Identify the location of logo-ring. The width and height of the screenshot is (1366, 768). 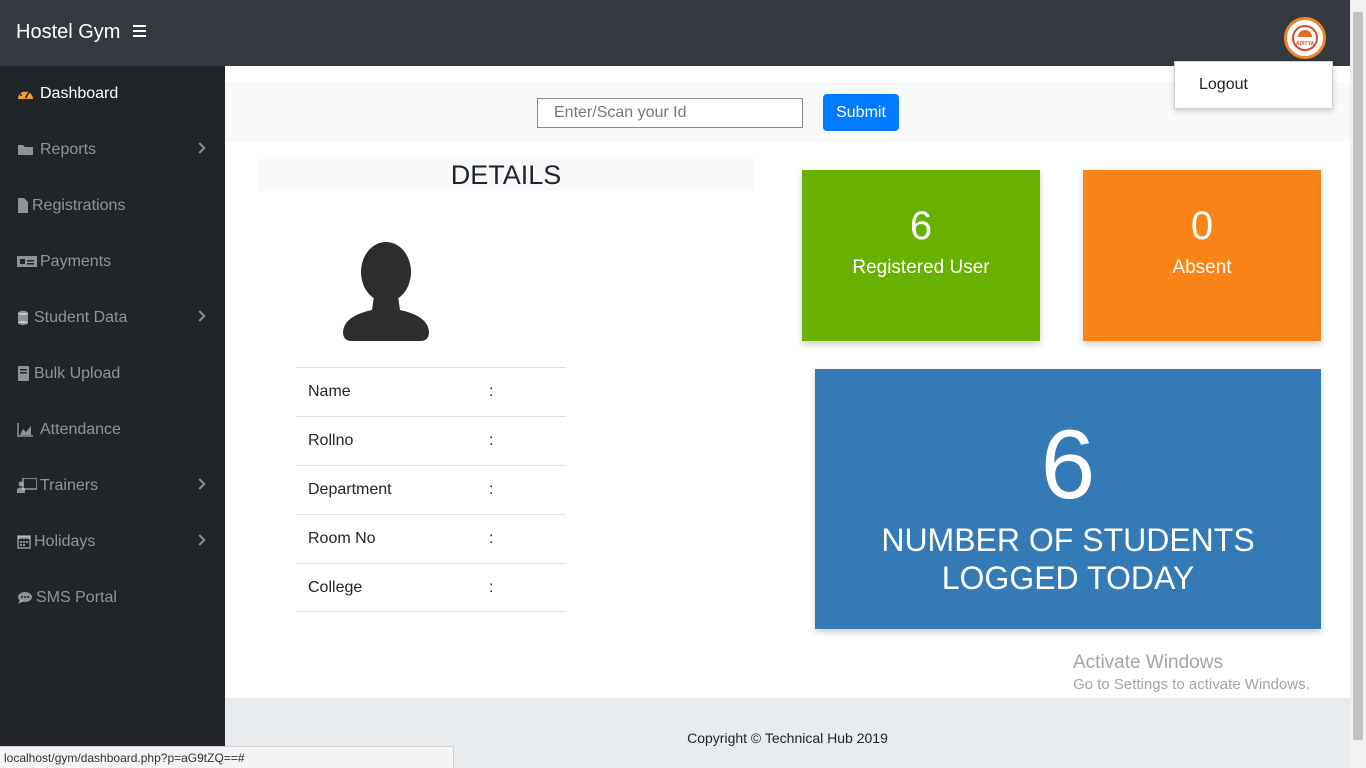
(1305, 38).